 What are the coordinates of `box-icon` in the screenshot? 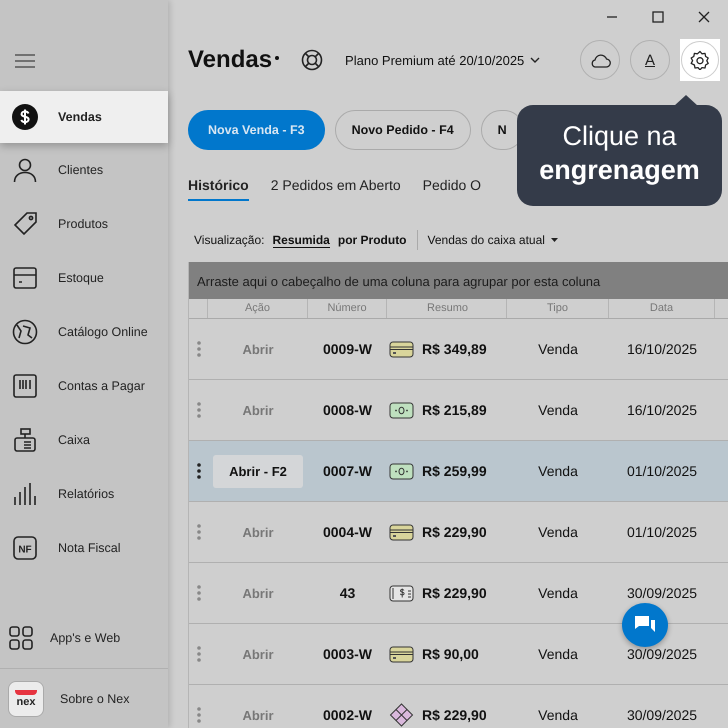 It's located at (25, 278).